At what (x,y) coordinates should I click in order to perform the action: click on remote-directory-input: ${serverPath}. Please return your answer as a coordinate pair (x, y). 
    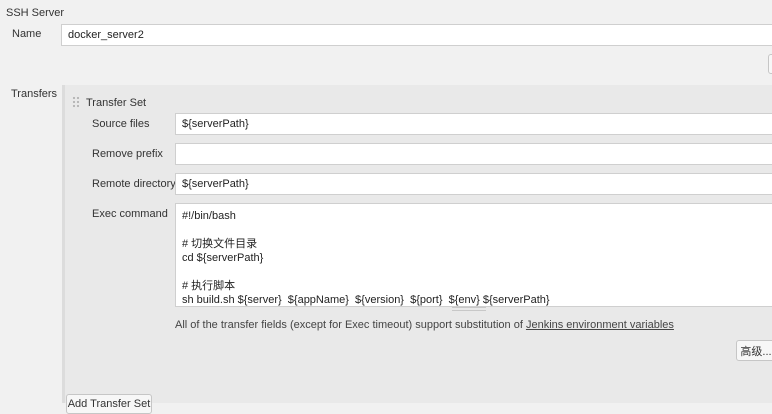
    Looking at the image, I should click on (473, 184).